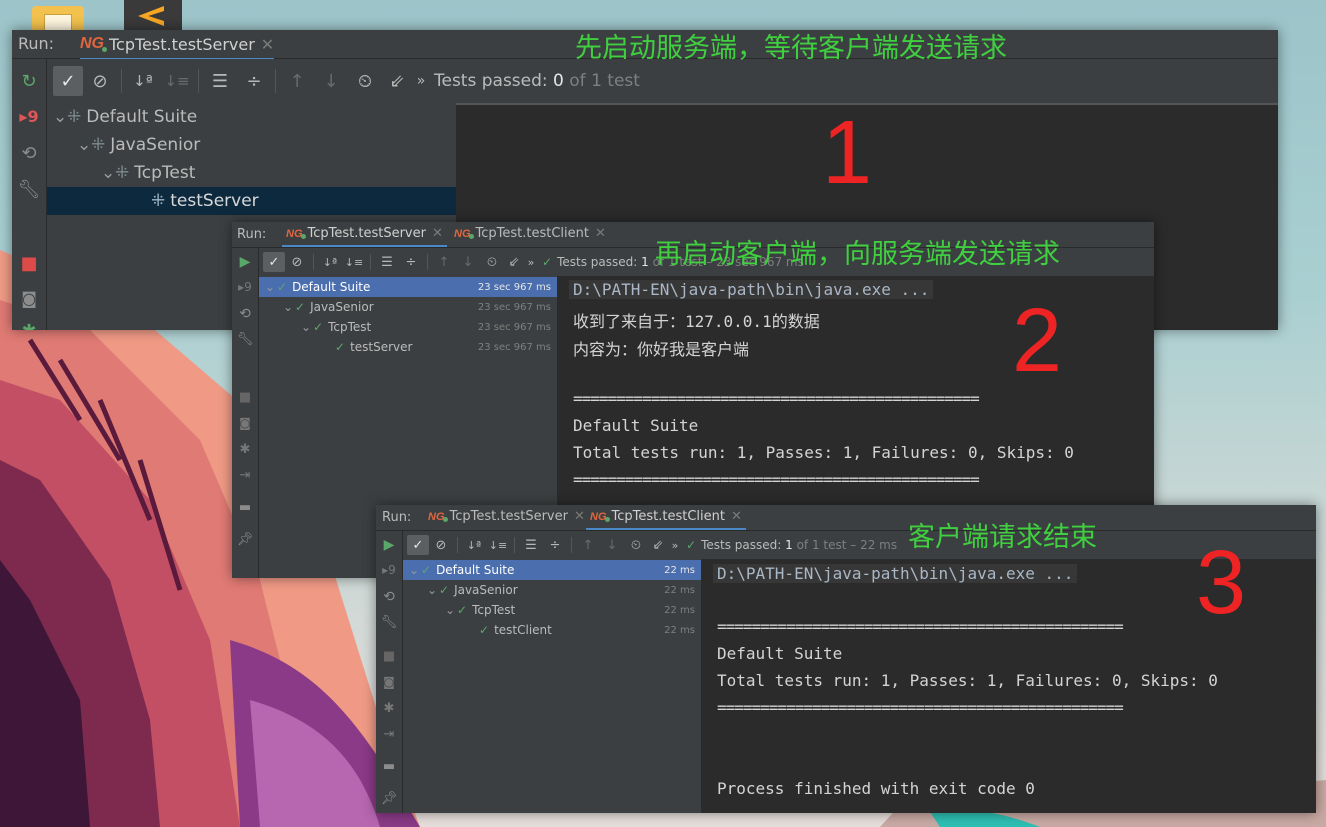 The height and width of the screenshot is (827, 1326). What do you see at coordinates (552, 570) in the screenshot?
I see `tree-node-suite: ⌄ ✓ Default Suite 22 ms` at bounding box center [552, 570].